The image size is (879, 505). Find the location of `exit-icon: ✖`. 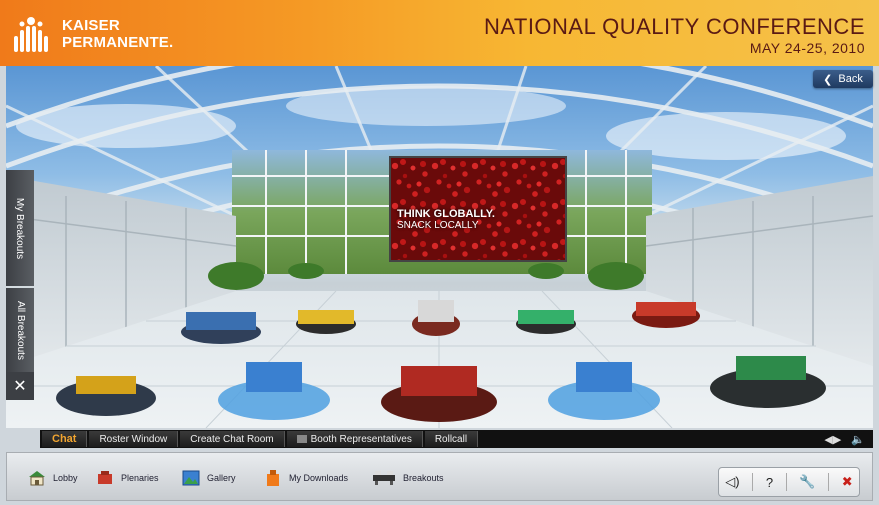

exit-icon: ✖ is located at coordinates (847, 482).